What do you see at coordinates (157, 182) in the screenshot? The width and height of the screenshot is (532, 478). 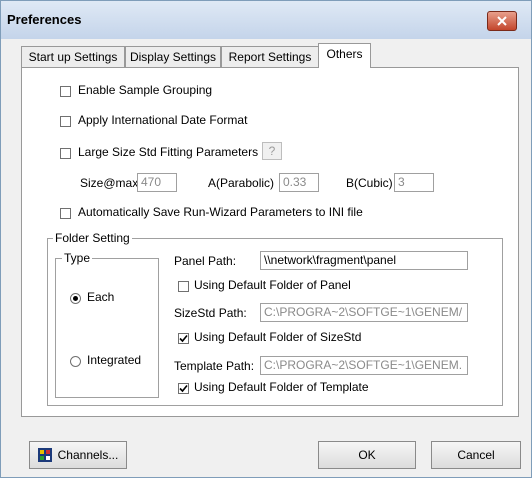 I see `size-at-max-field: 470` at bounding box center [157, 182].